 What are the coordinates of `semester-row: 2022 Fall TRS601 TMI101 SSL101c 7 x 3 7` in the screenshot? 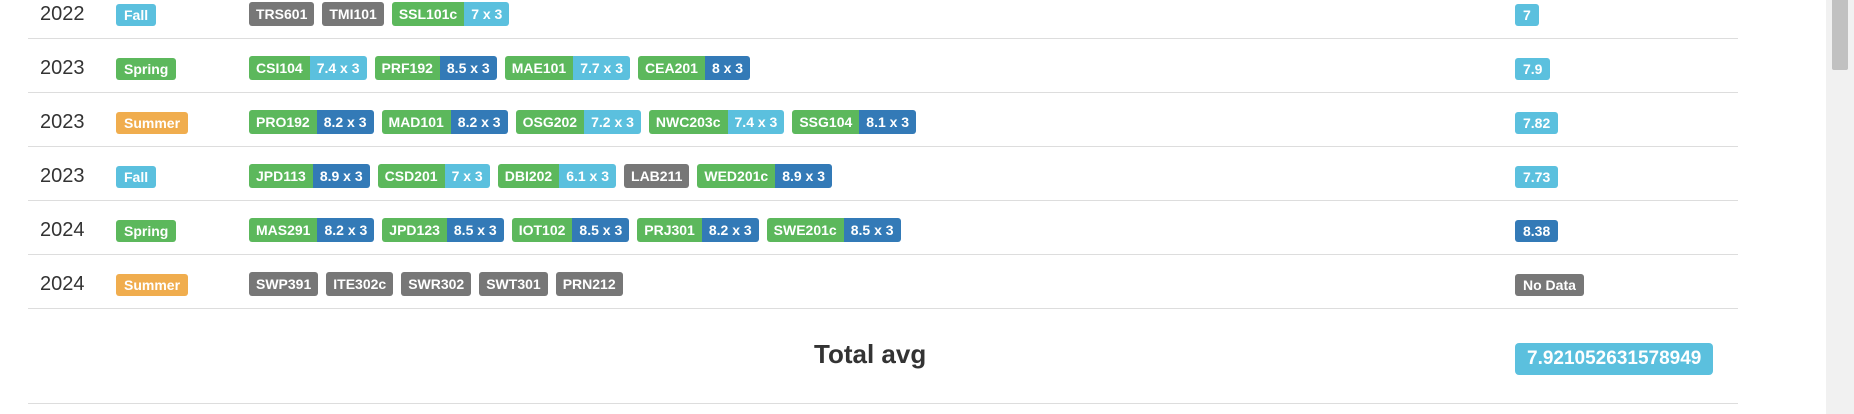 It's located at (883, 19).